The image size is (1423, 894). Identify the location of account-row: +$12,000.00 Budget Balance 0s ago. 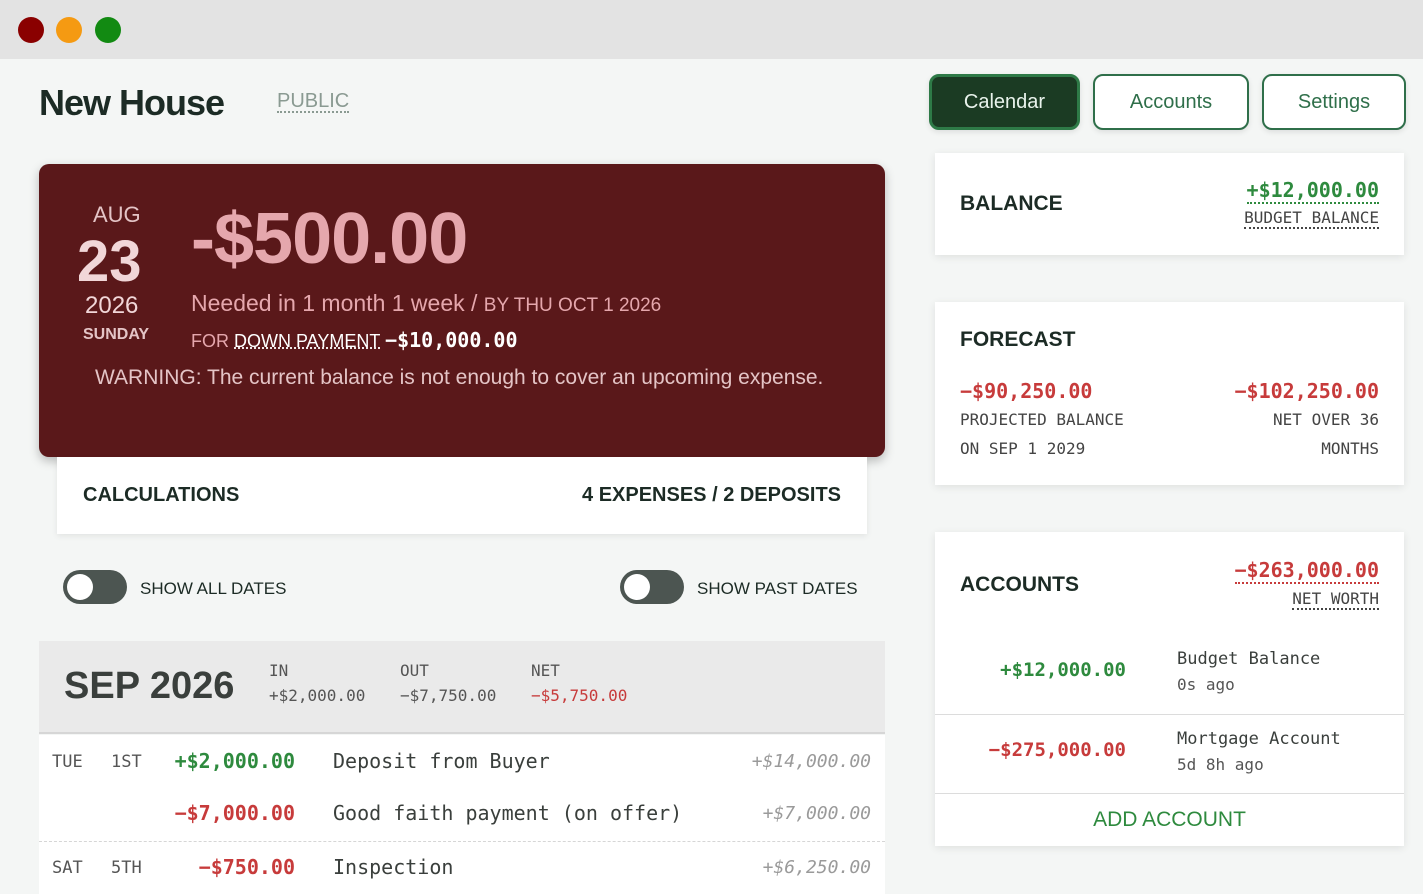
(1169, 674).